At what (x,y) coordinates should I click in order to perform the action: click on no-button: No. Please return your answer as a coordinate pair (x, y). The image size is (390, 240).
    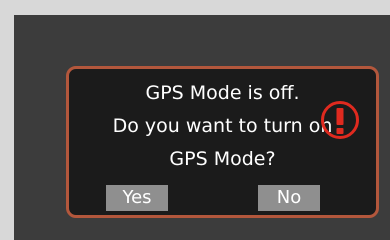
    Looking at the image, I should click on (289, 198).